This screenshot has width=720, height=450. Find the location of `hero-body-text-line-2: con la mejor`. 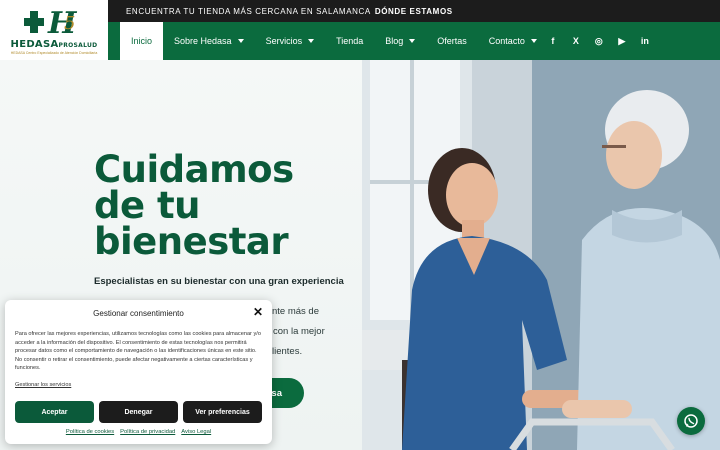

hero-body-text-line-2: con la mejor is located at coordinates (299, 331).